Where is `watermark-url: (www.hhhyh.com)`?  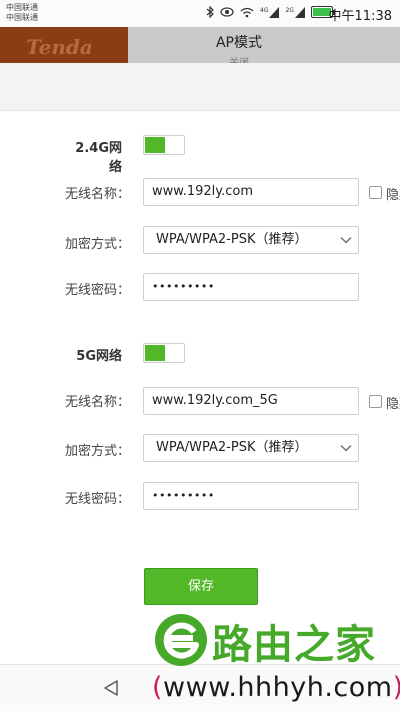 watermark-url: (www.hhhyh.com) is located at coordinates (276, 687).